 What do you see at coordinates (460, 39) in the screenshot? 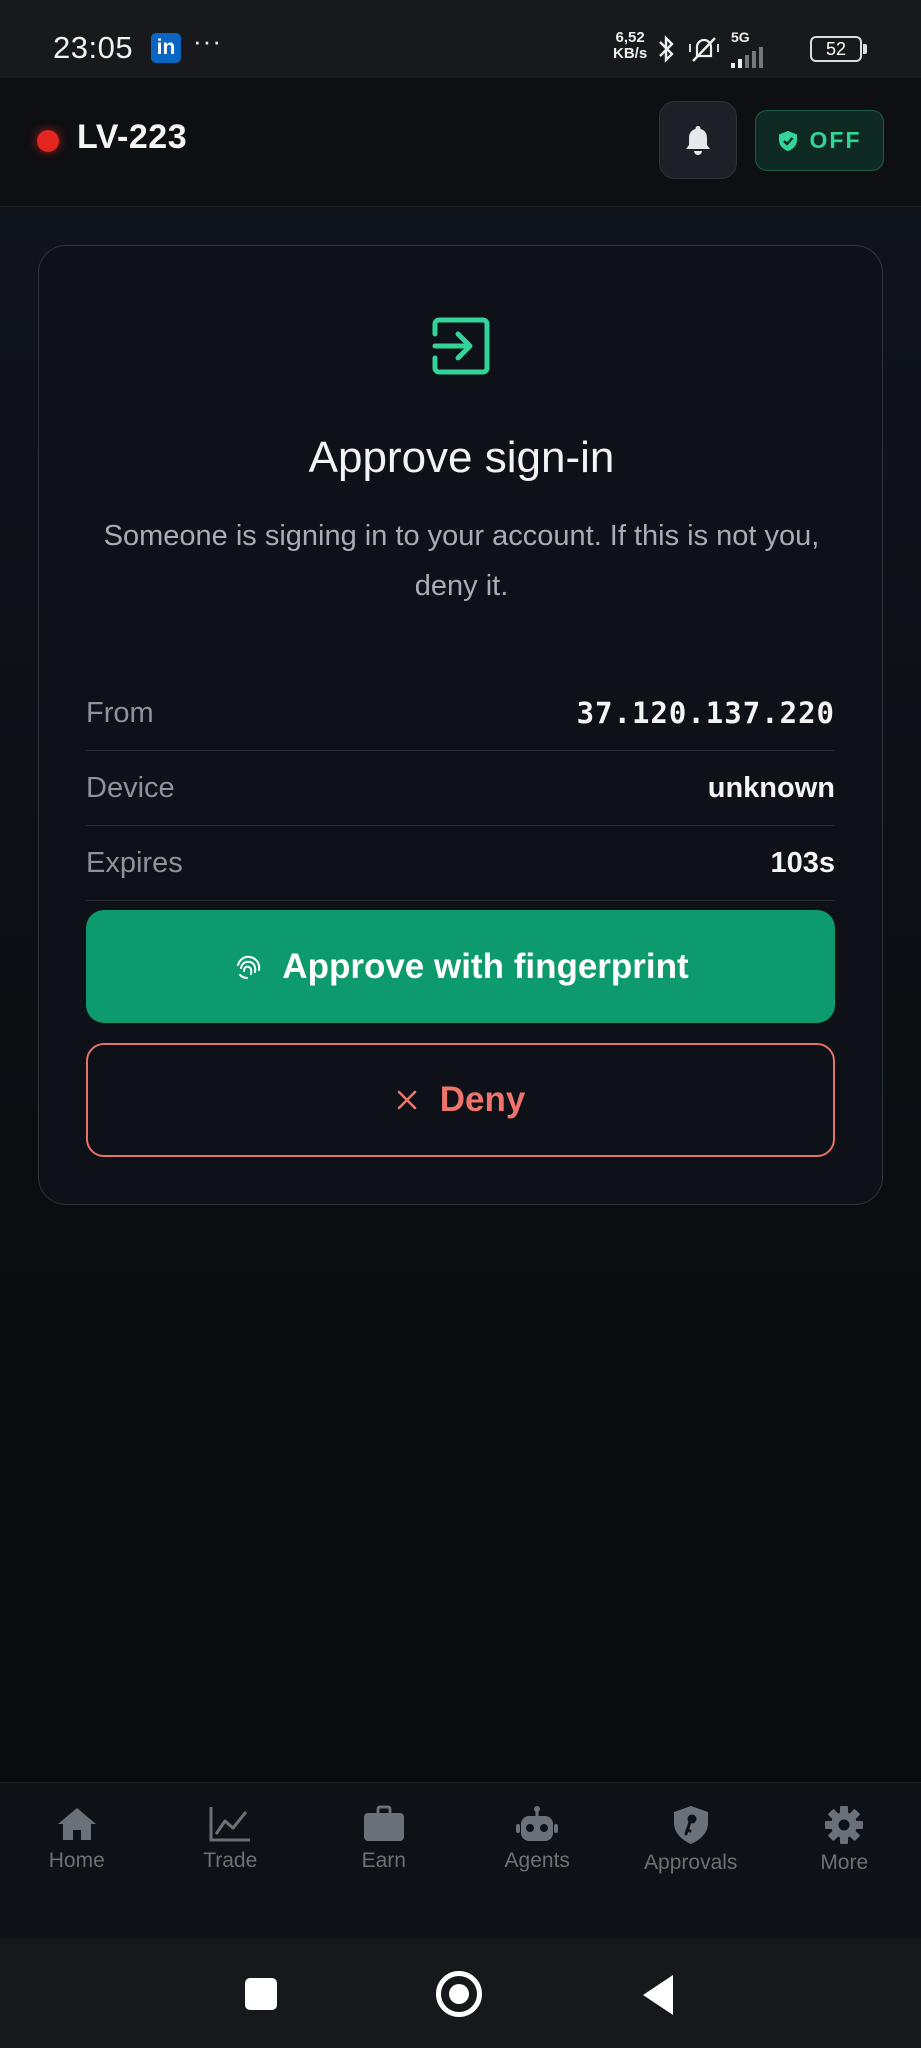
I see `status-bar: 23:05 in ··· 6,52 KB/s 5G 52` at bounding box center [460, 39].